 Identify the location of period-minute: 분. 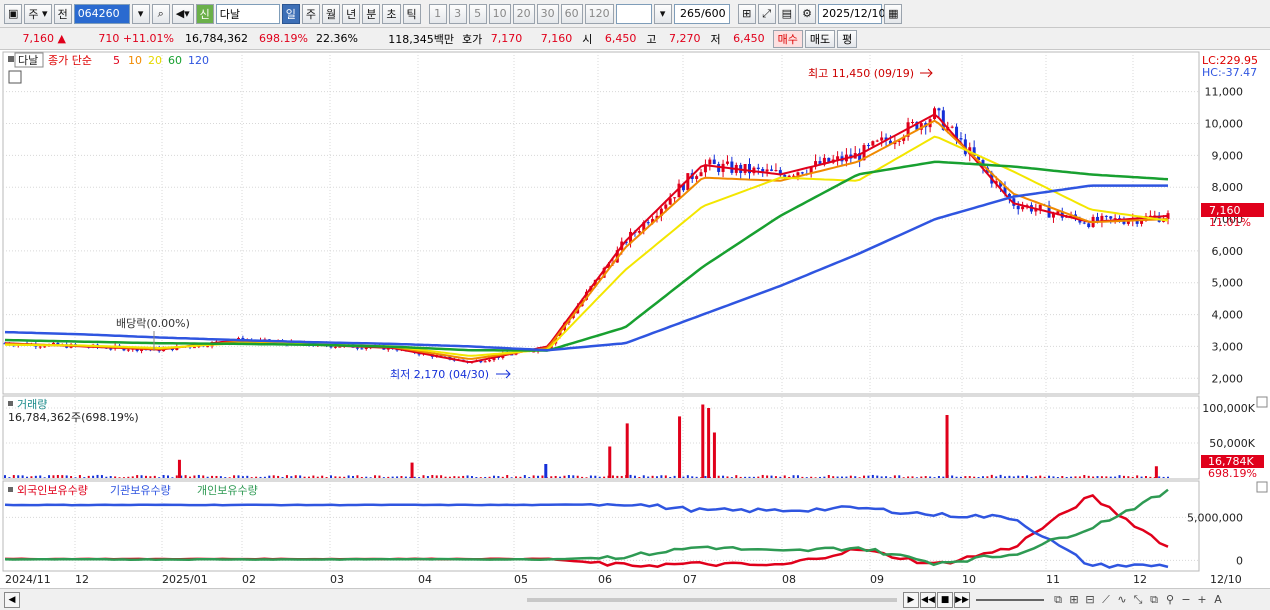
(371, 13).